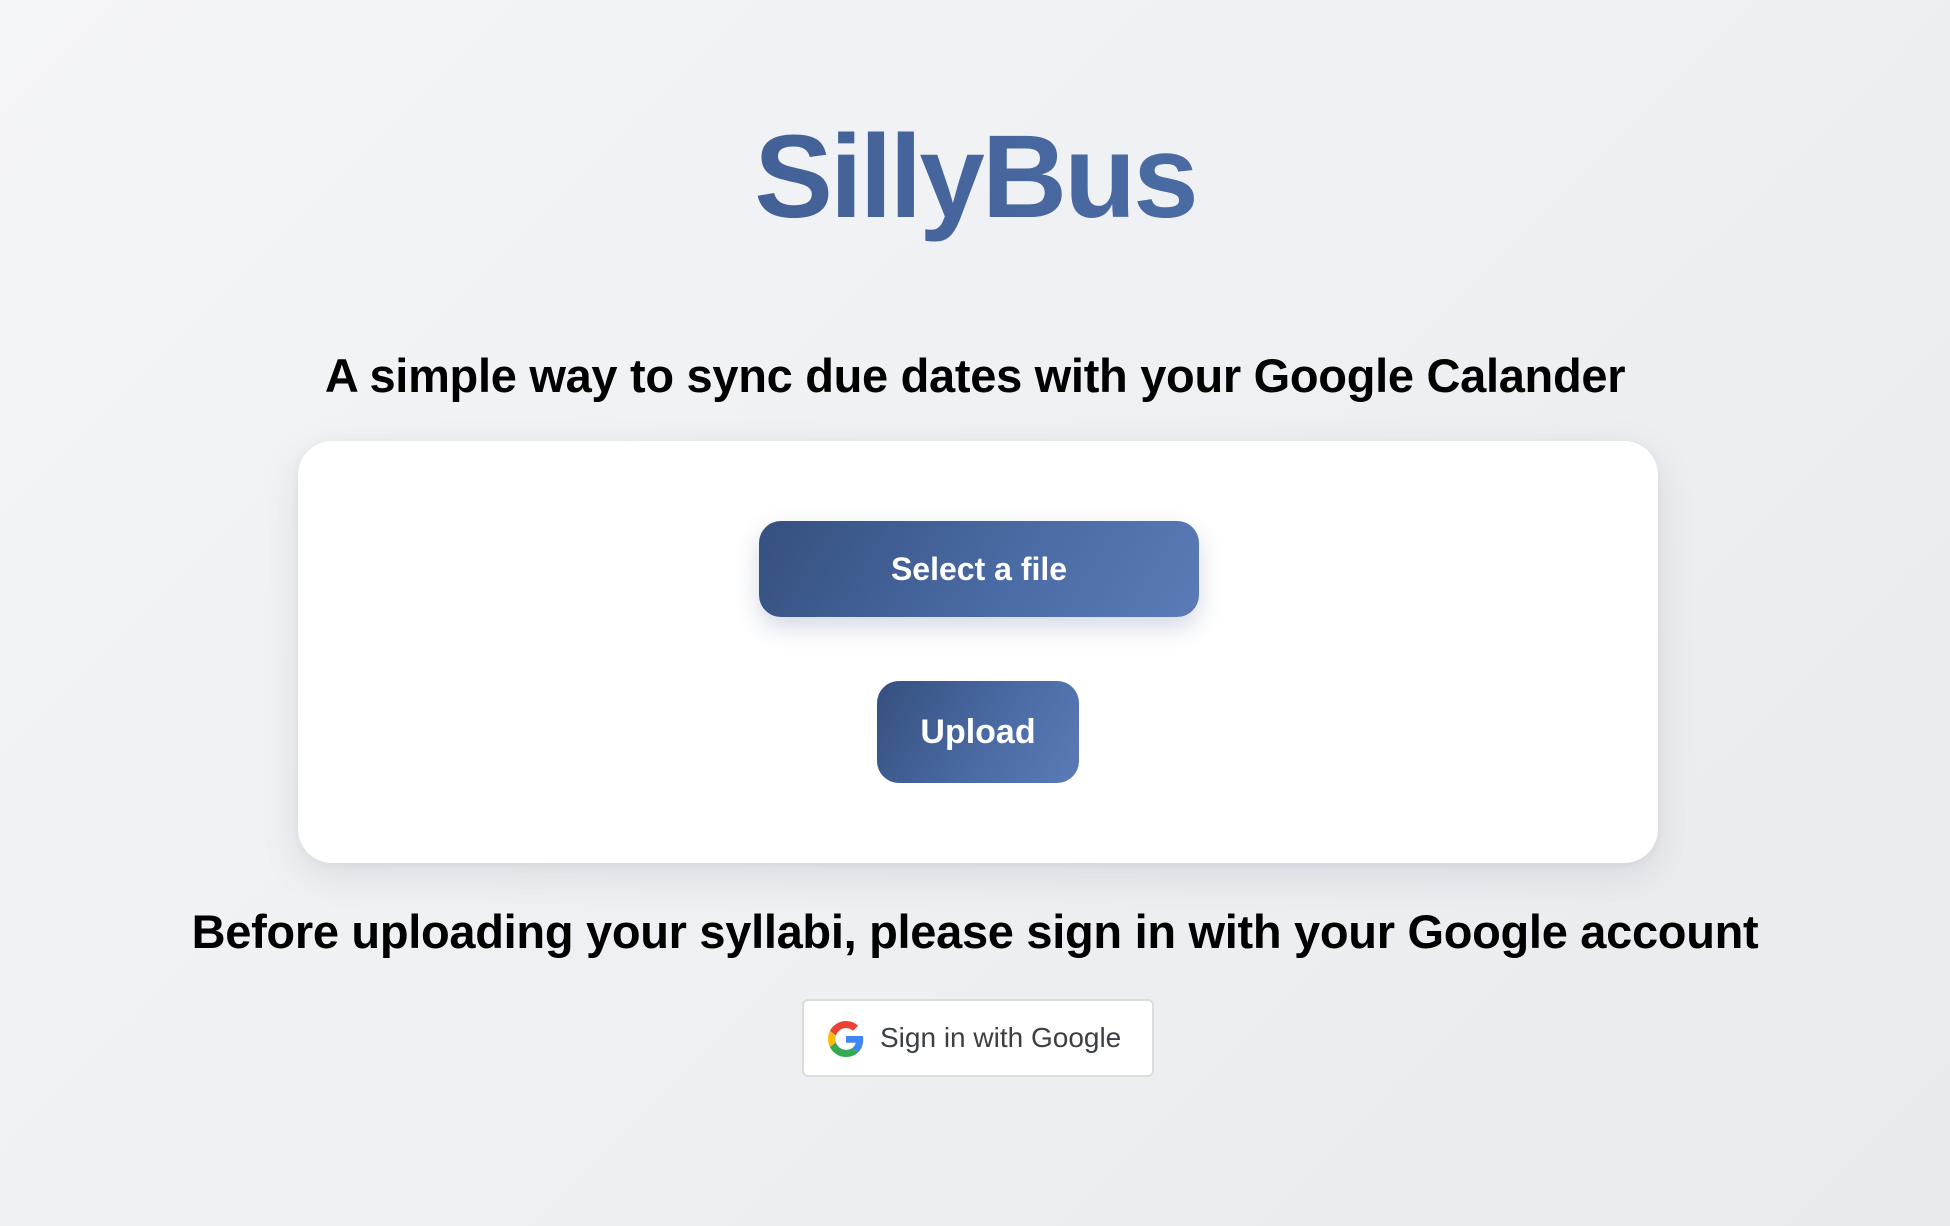  Describe the element at coordinates (975, 177) in the screenshot. I see `app-title: SillyBus` at that location.